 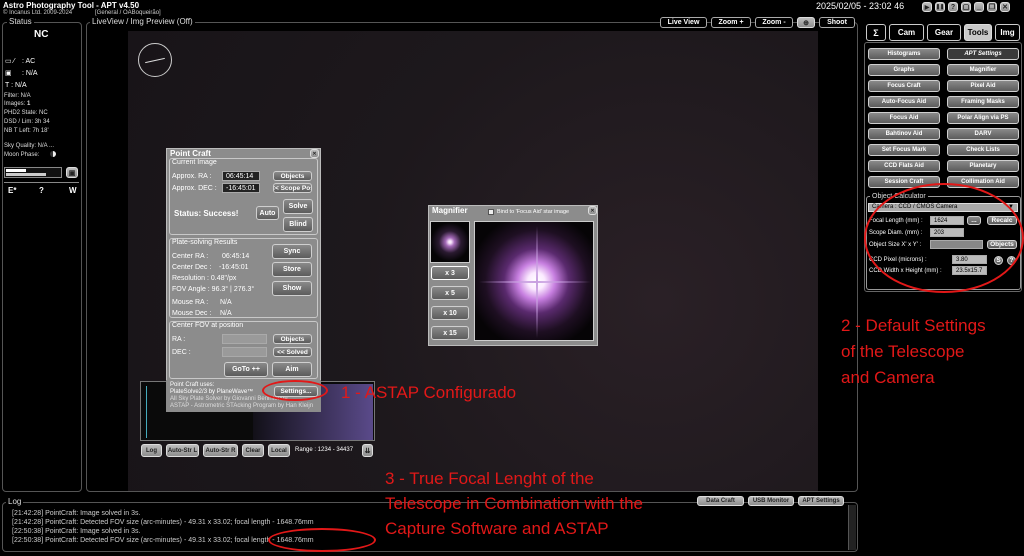 What do you see at coordinates (182, 450) in the screenshot?
I see `auto-str-l-button: Auto-Str L` at bounding box center [182, 450].